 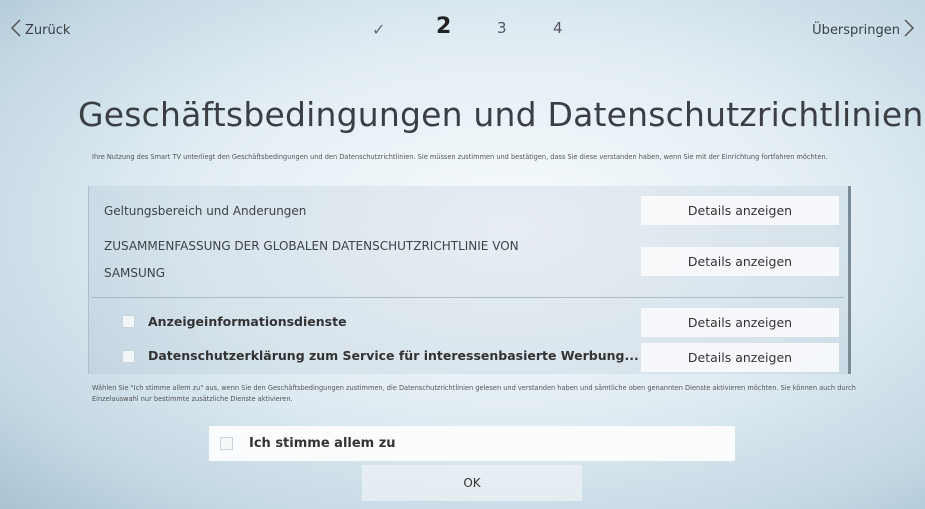 I want to click on skip-label: Überspringen, so click(x=856, y=30).